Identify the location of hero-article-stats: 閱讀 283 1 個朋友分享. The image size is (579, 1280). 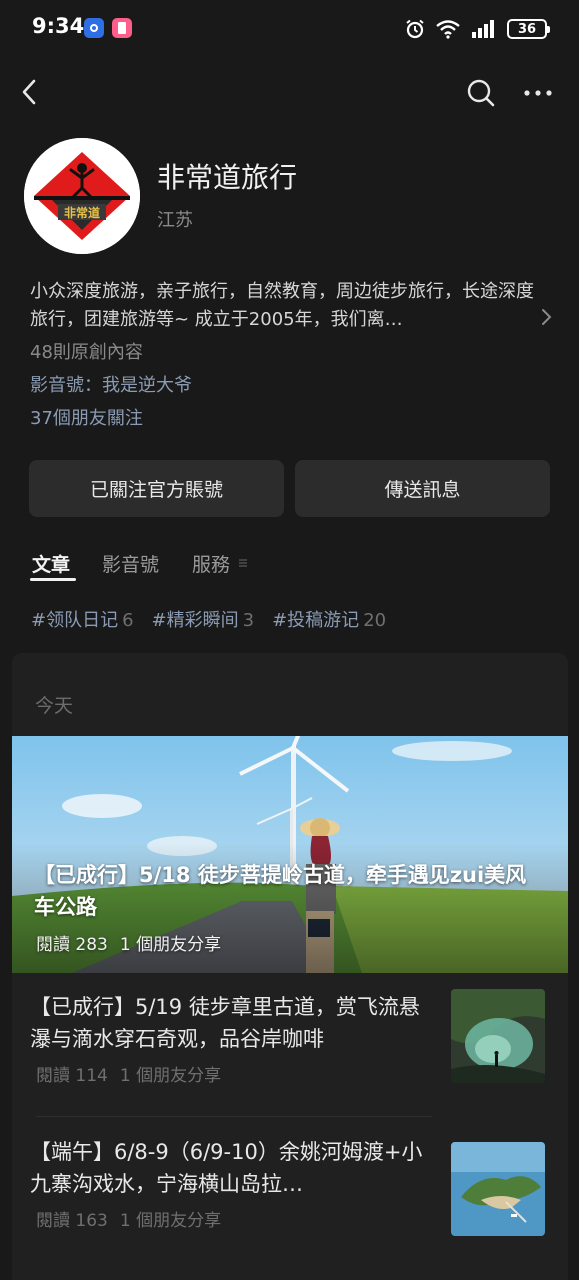
(128, 942).